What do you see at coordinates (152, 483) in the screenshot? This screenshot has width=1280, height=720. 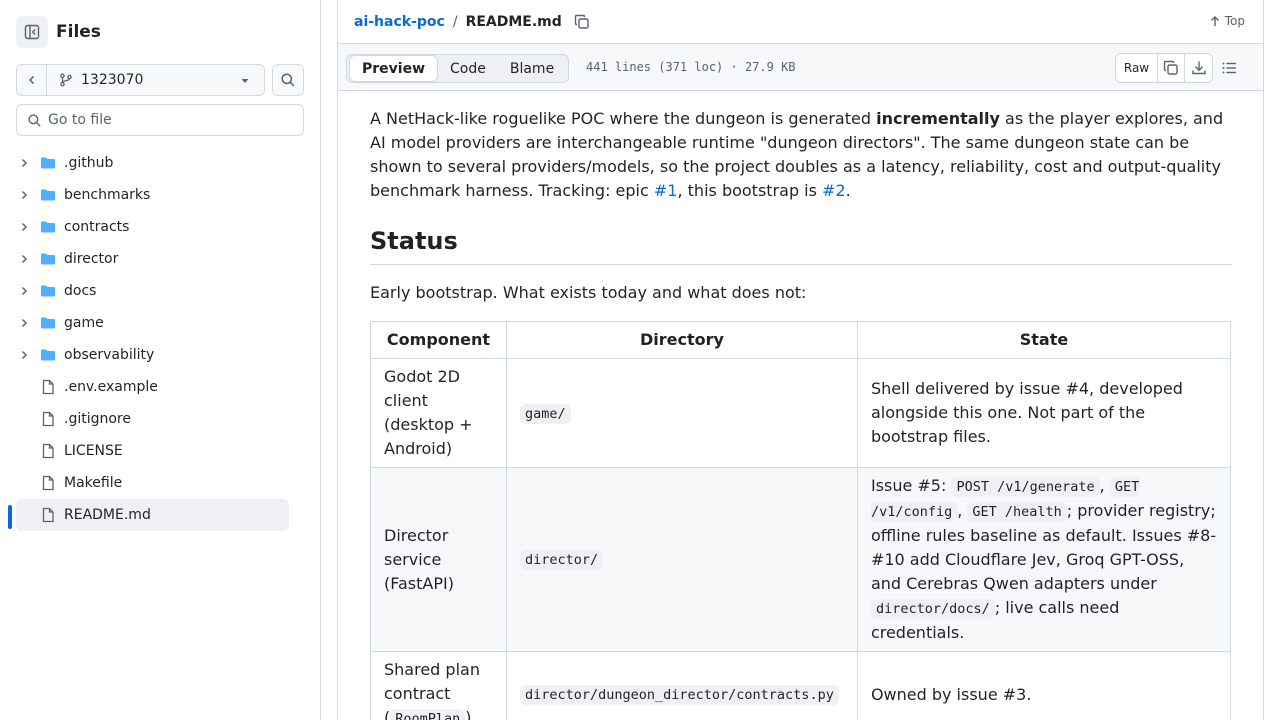 I see `tree-item-makefile: Makefile` at bounding box center [152, 483].